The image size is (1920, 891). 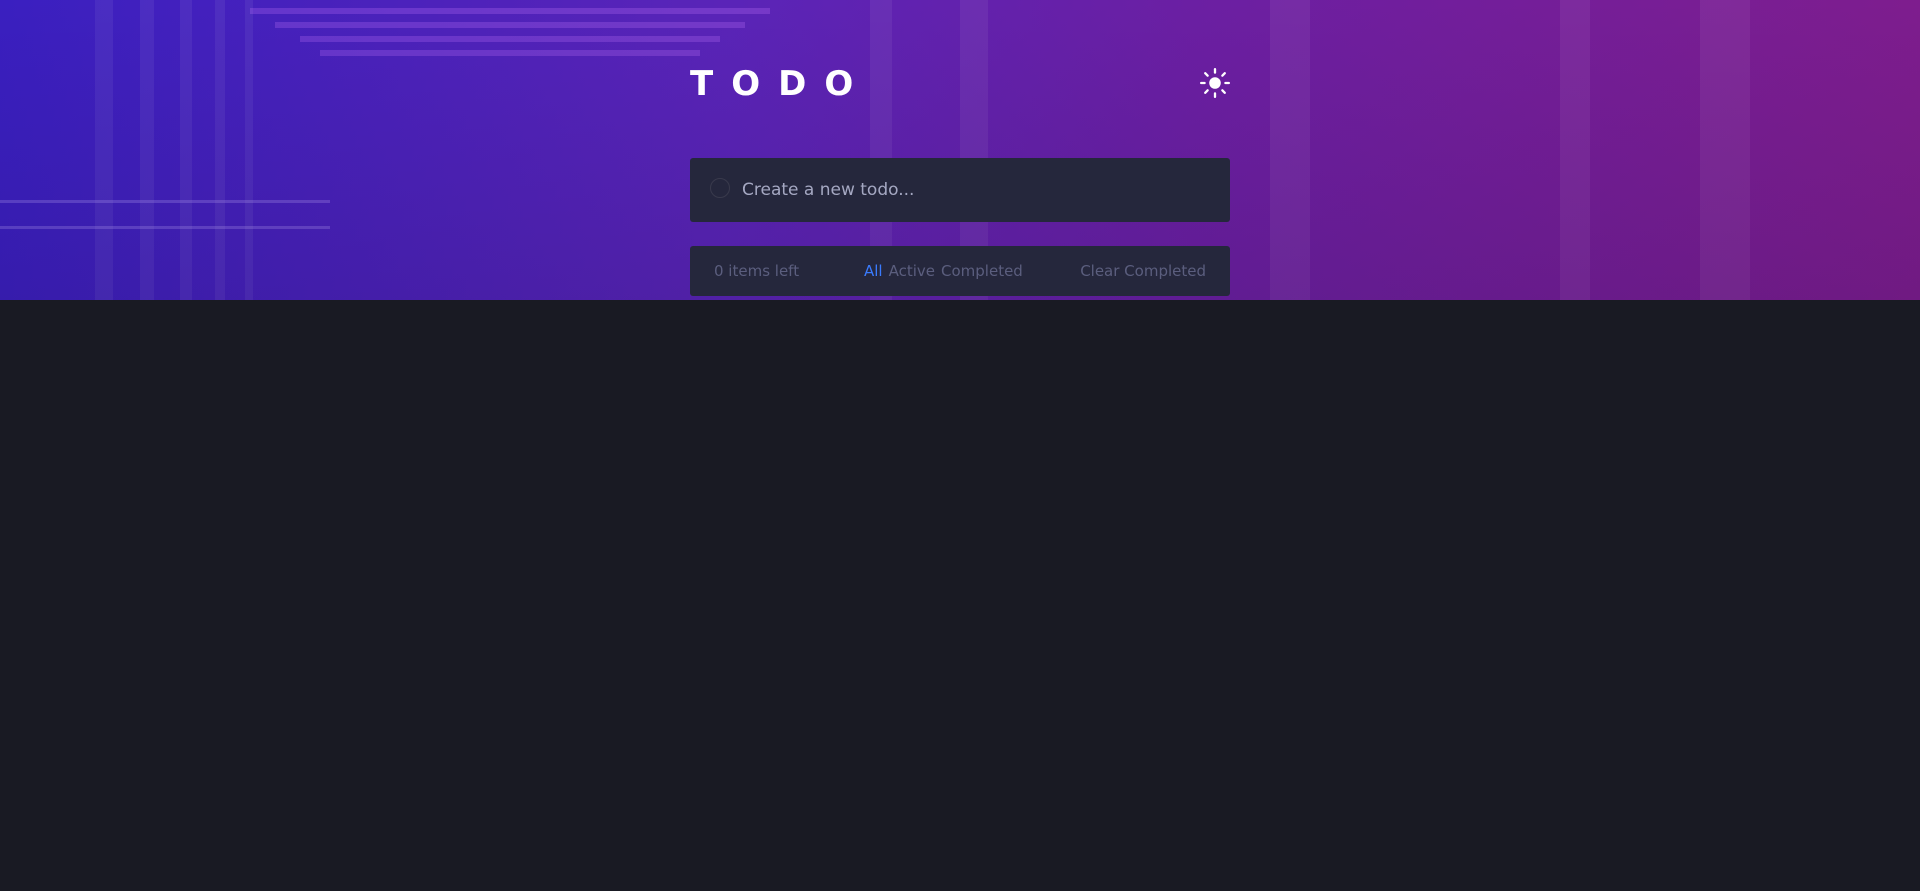 I want to click on filter-group: All Active Completed, so click(x=943, y=271).